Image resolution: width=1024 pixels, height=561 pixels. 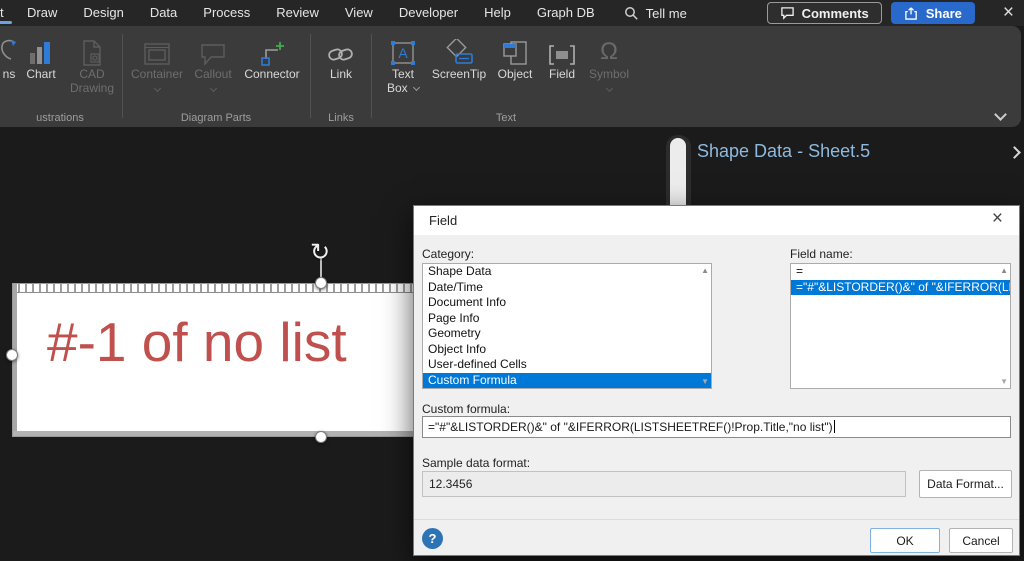 What do you see at coordinates (226, 13) in the screenshot?
I see `tab-process: Process` at bounding box center [226, 13].